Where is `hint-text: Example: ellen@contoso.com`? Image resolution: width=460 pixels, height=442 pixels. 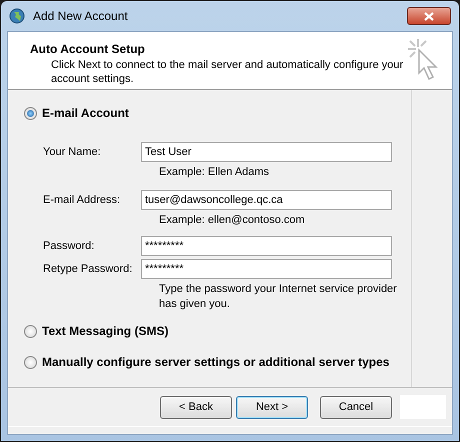 hint-text: Example: ellen@contoso.com is located at coordinates (232, 220).